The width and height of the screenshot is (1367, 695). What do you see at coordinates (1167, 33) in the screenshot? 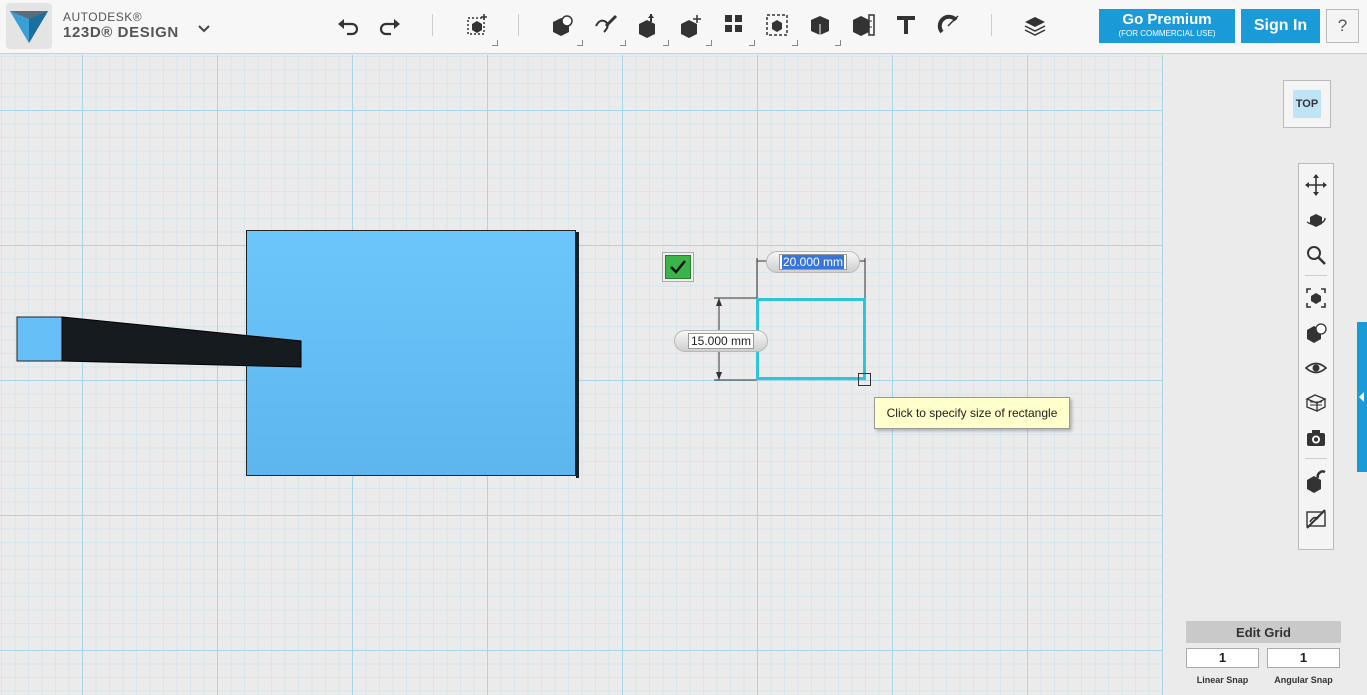
I see `go-premium-sublabel: (FOR COMMERCIAL USE)` at bounding box center [1167, 33].